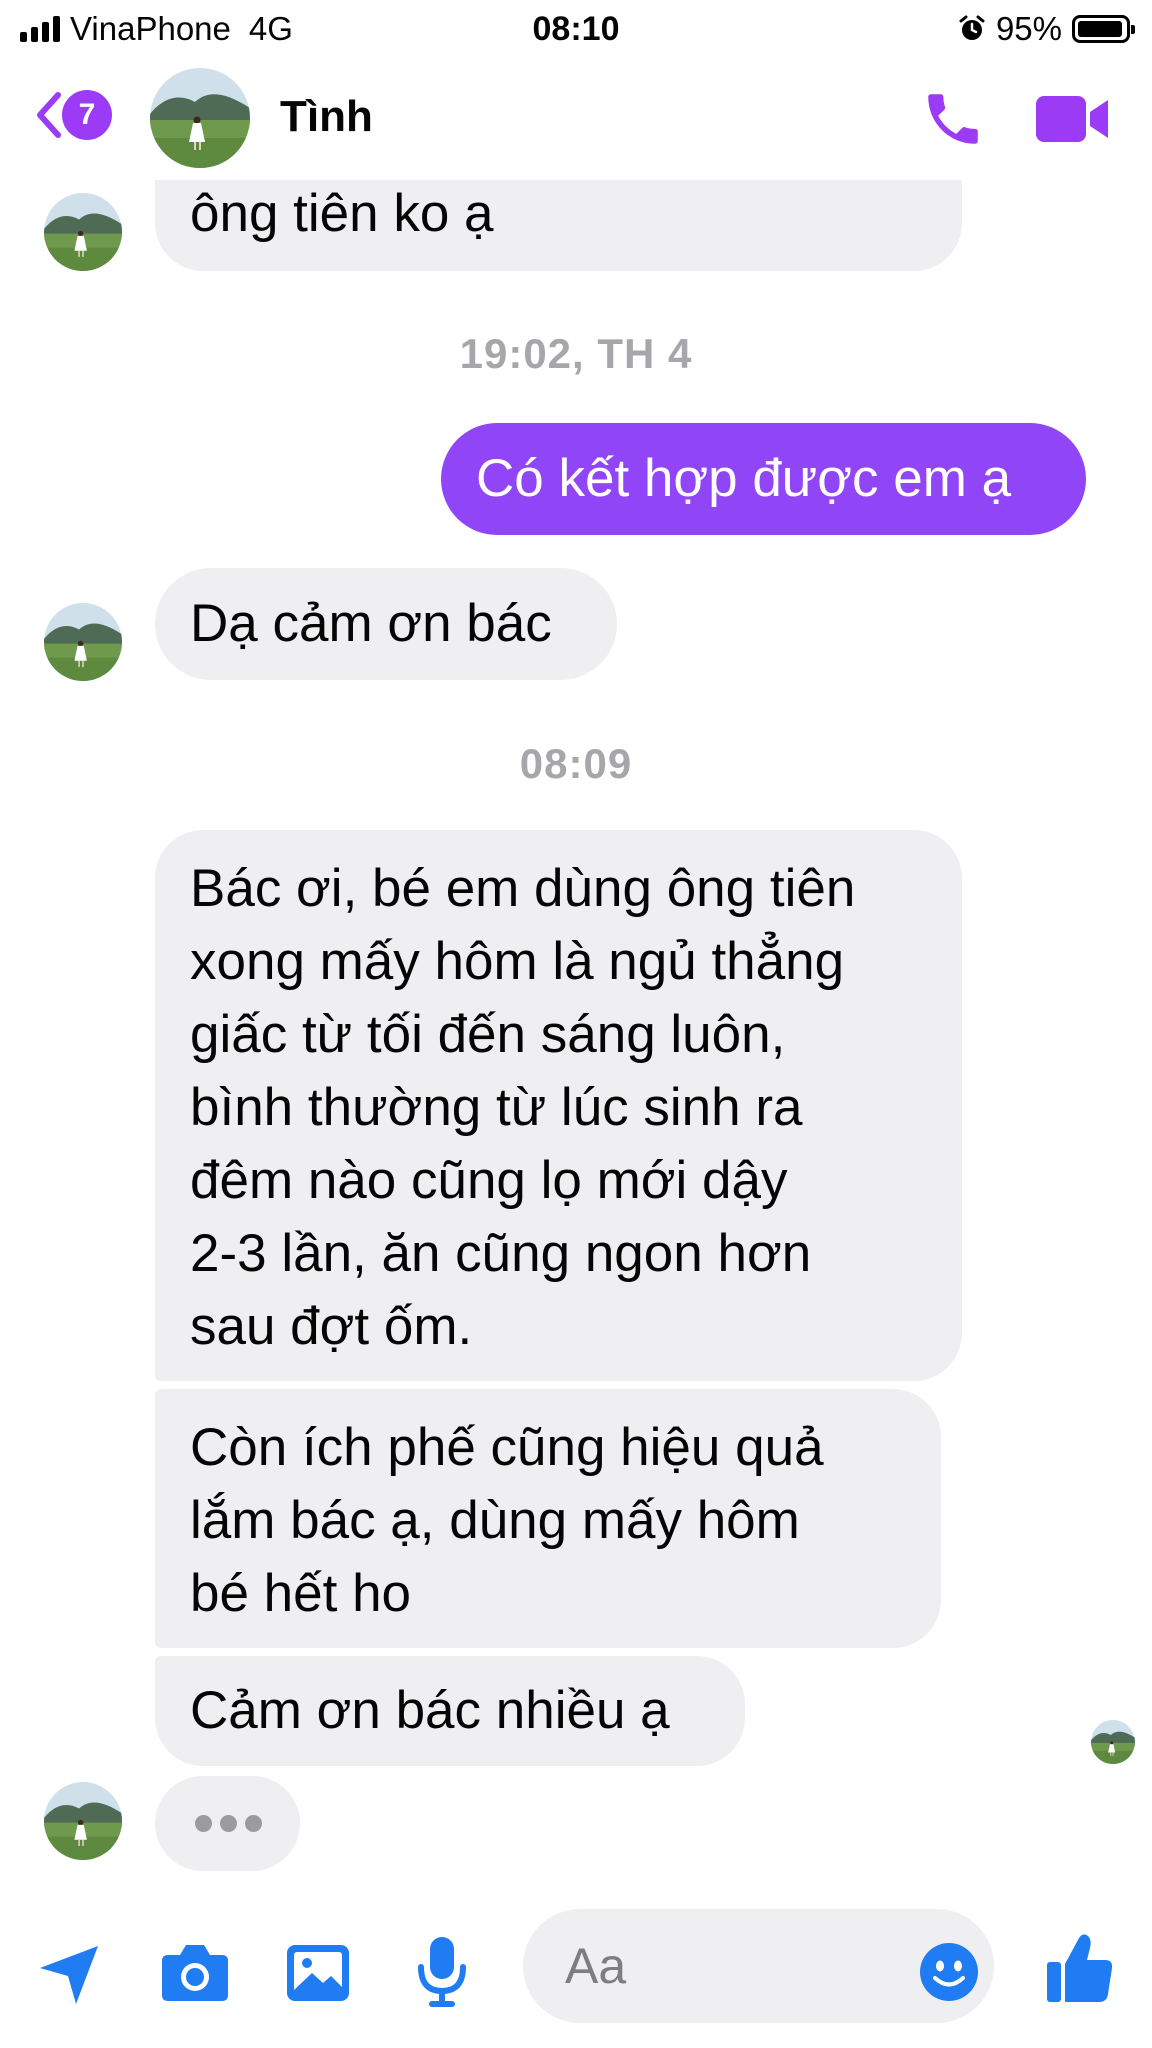 Image resolution: width=1152 pixels, height=2048 pixels. I want to click on message-line: giấc từ tối đến sáng luôn,, so click(488, 1034).